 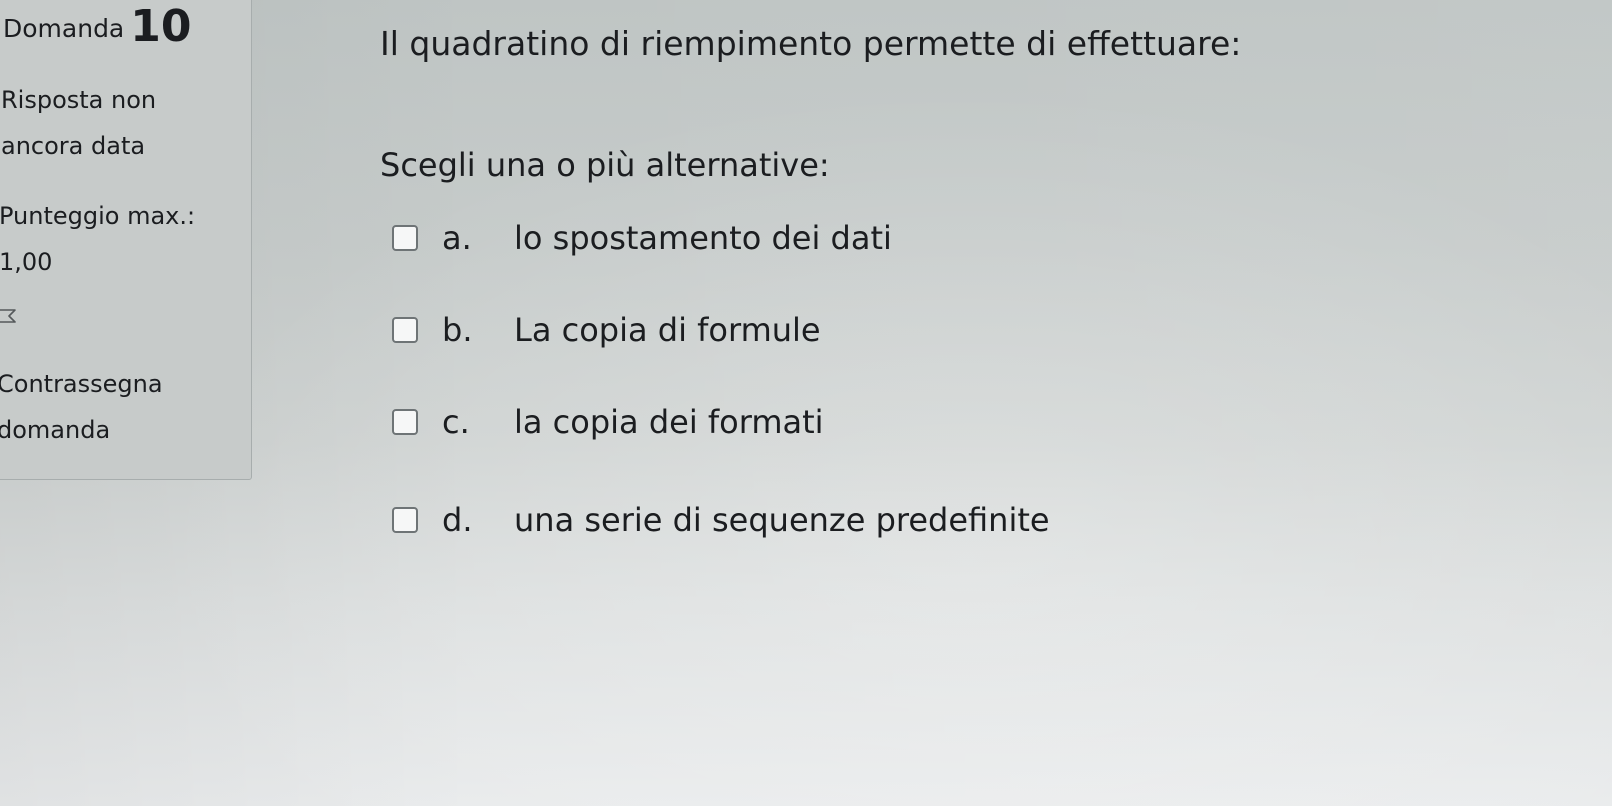 What do you see at coordinates (64, 28) in the screenshot?
I see `question-label: Domanda` at bounding box center [64, 28].